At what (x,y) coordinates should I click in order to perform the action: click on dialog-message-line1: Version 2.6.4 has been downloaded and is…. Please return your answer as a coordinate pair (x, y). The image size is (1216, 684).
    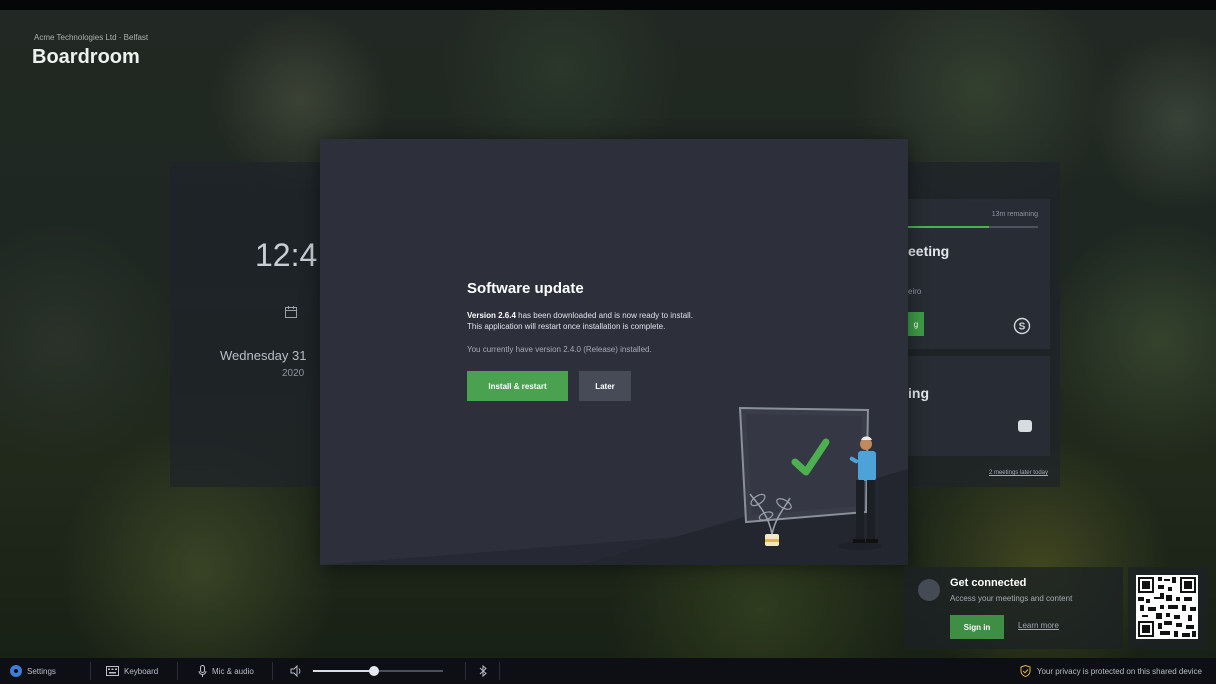
    Looking at the image, I should click on (580, 315).